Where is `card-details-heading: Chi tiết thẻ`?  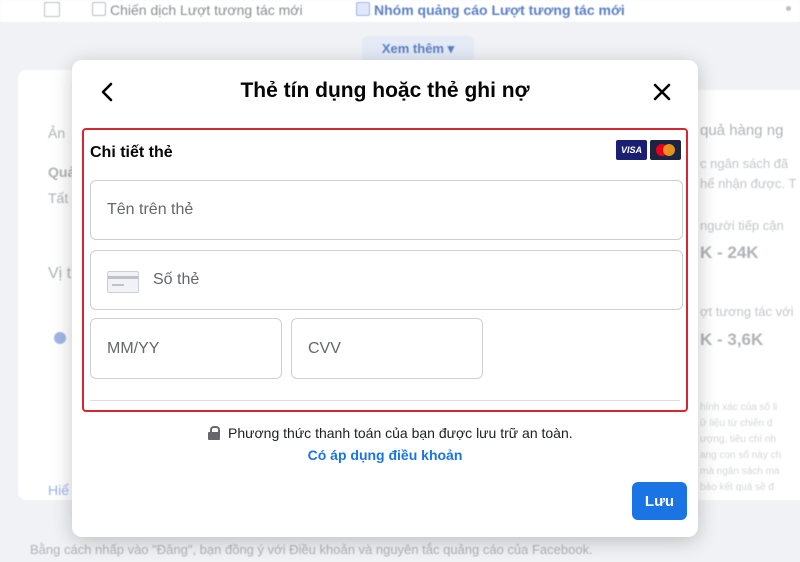
card-details-heading: Chi tiết thẻ is located at coordinates (131, 152).